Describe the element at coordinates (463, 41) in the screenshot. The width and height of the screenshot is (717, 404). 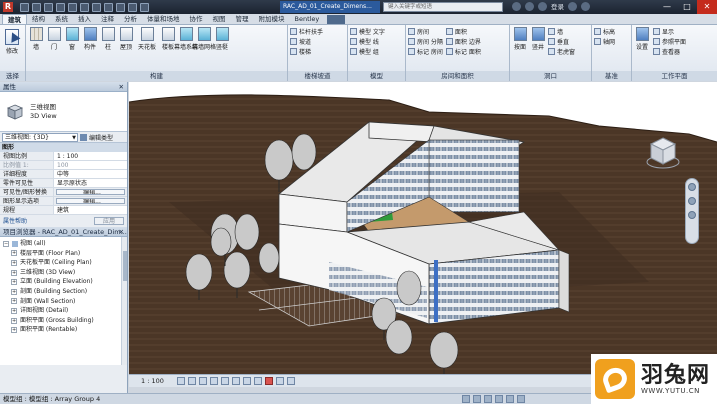
I see `area-boundary-button: 面积 边界` at that location.